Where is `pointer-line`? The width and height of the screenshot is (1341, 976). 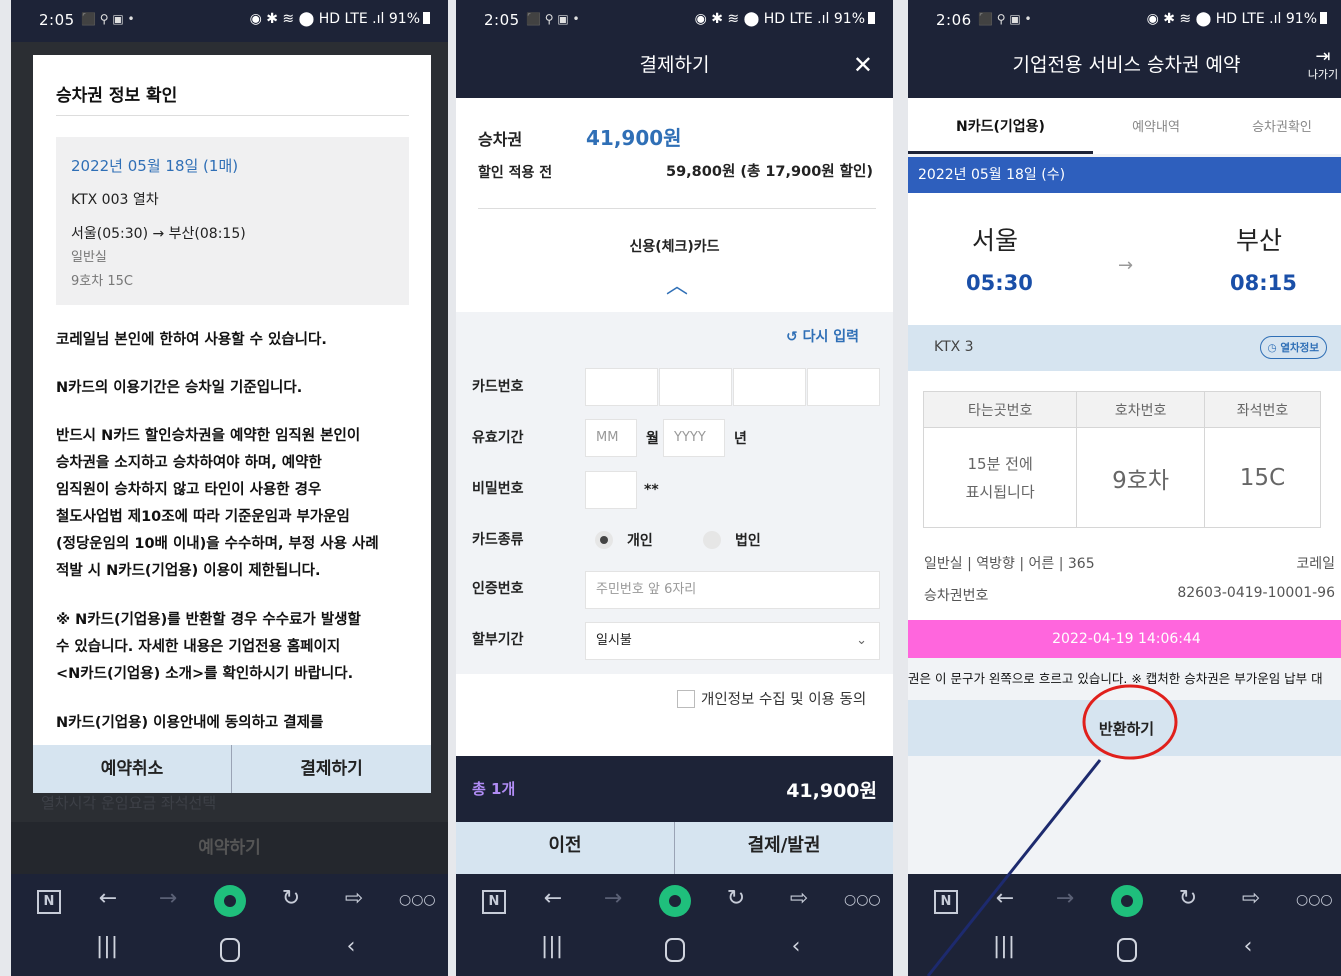
pointer-line is located at coordinates (1014, 867).